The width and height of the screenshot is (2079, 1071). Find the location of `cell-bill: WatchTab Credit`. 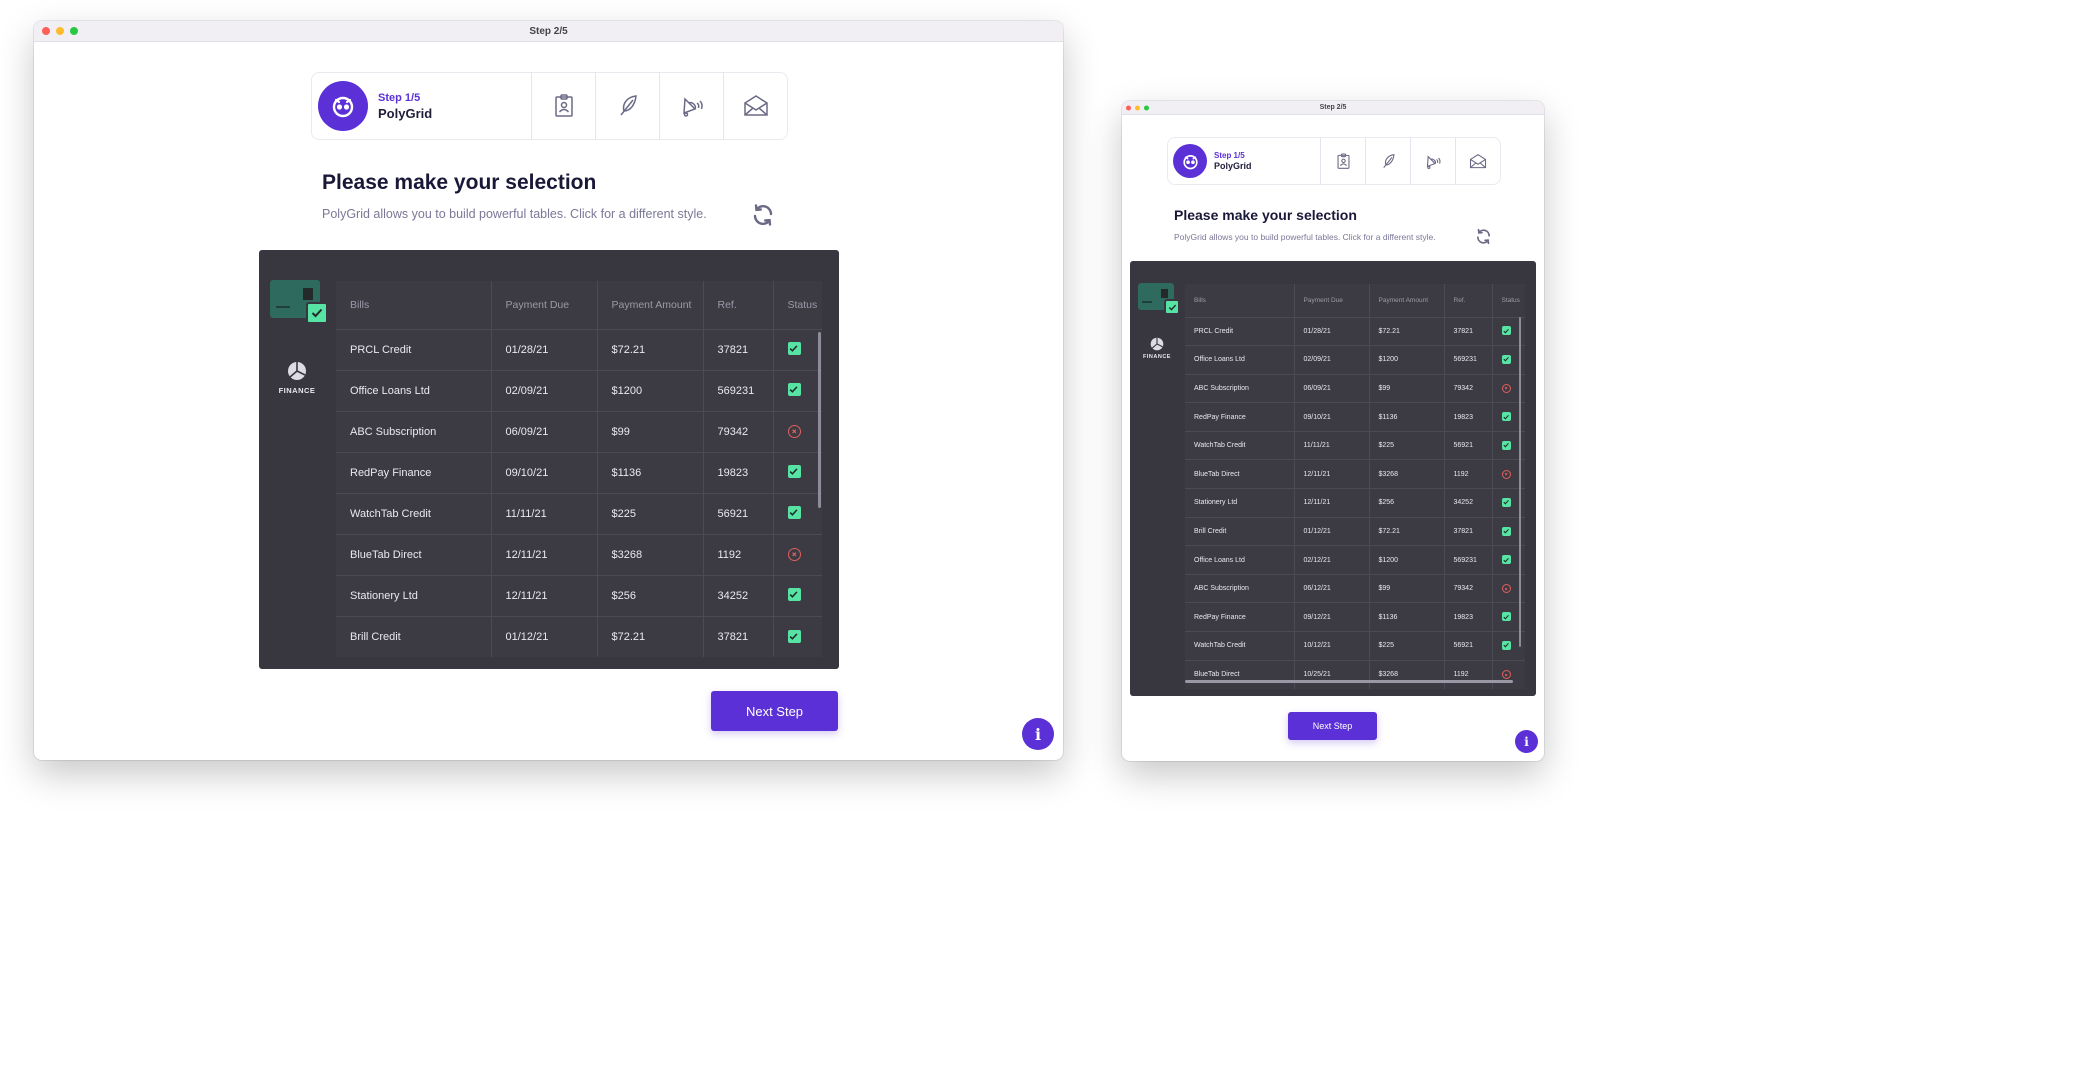

cell-bill: WatchTab Credit is located at coordinates (414, 513).